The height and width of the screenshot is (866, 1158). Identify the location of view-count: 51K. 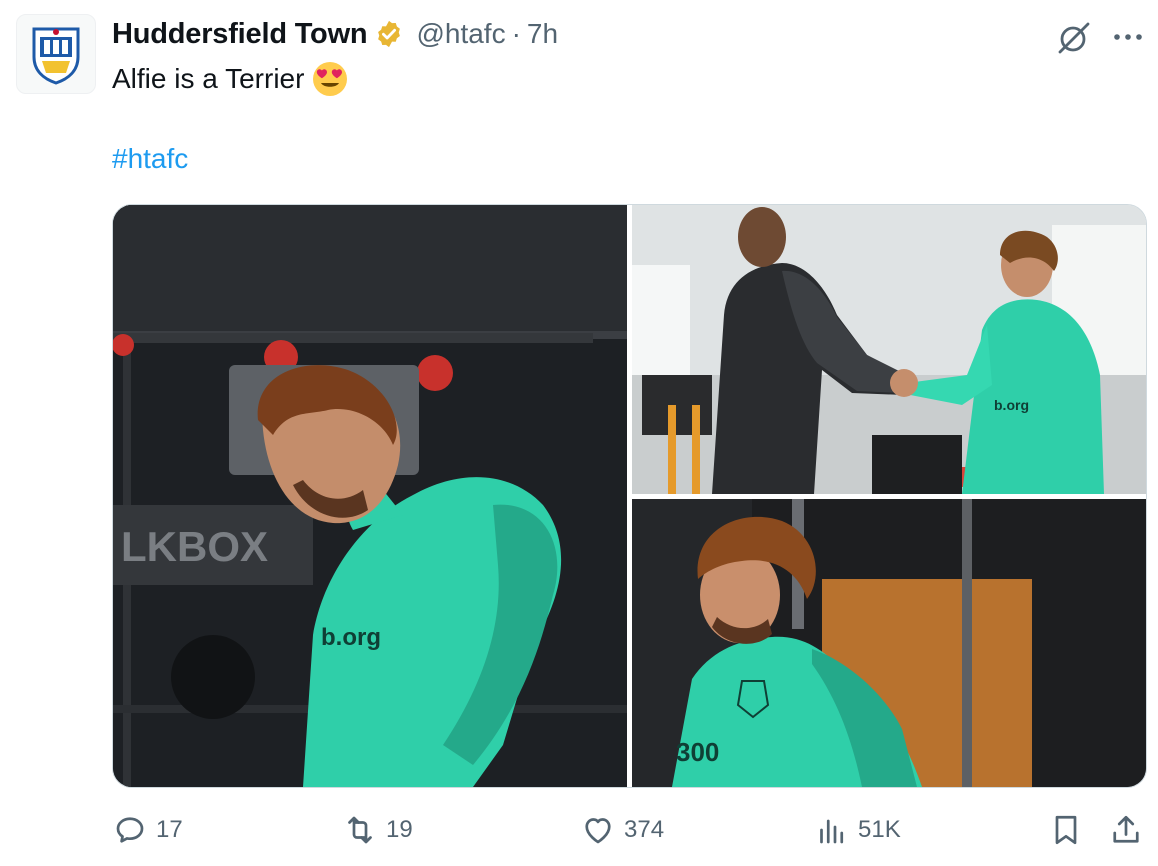
(879, 829).